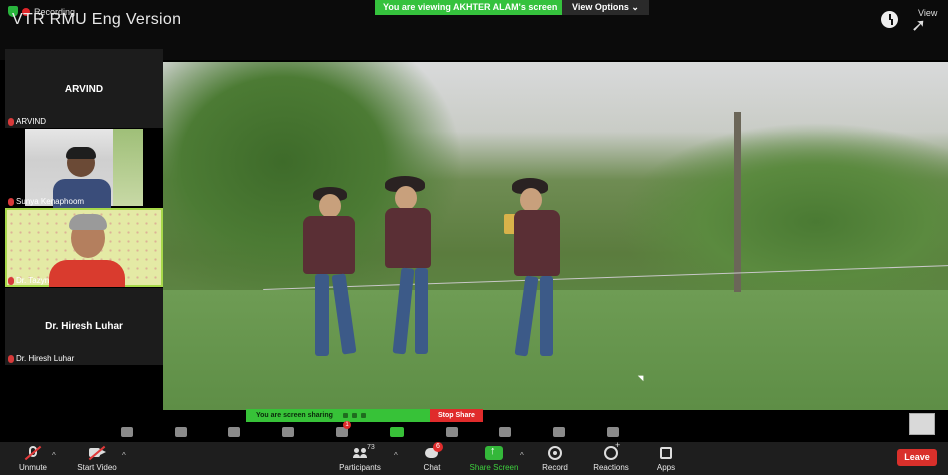 Image resolution: width=948 pixels, height=475 pixels. I want to click on chat-icon, so click(344, 429).